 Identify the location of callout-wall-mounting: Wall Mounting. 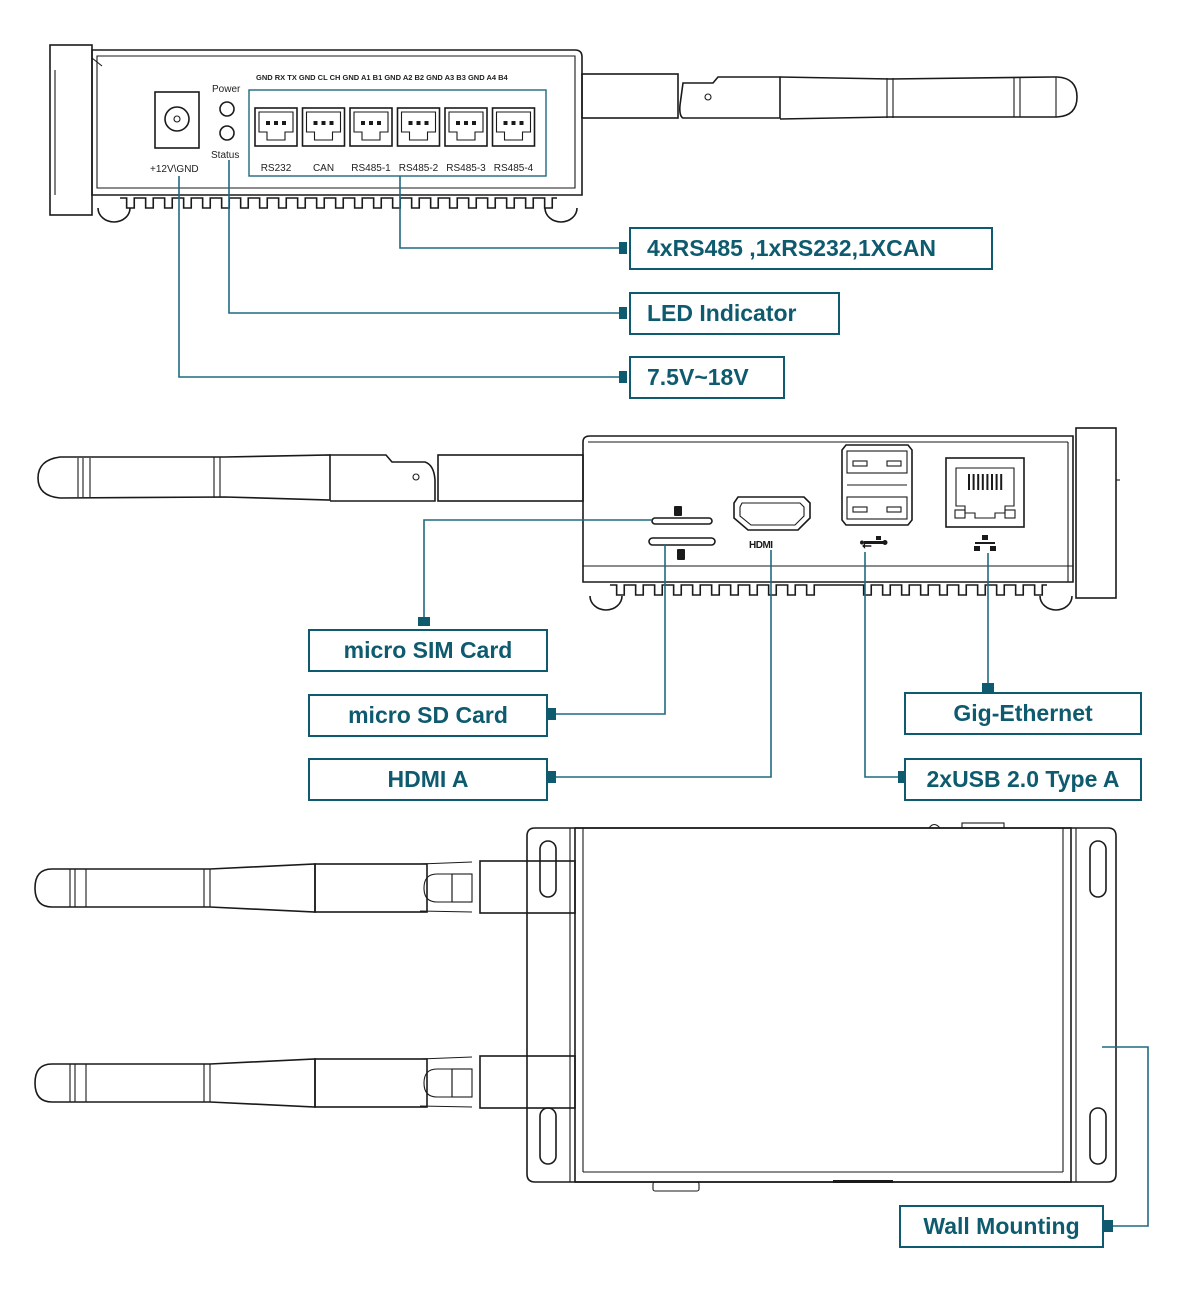
(1001, 1226).